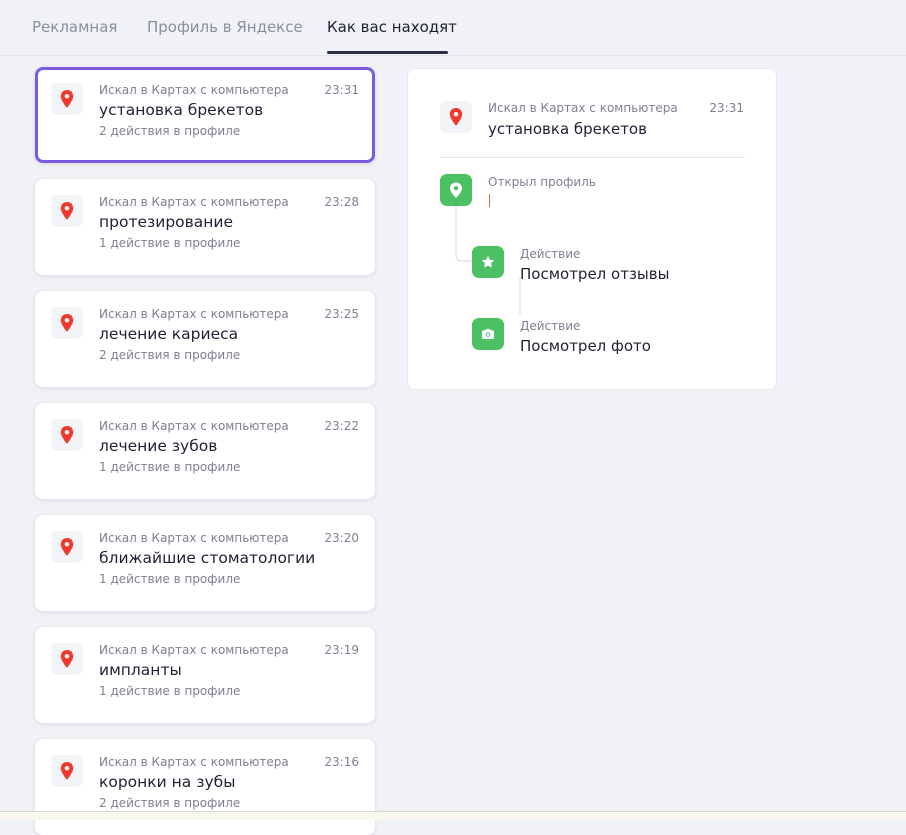 This screenshot has width=906, height=835. What do you see at coordinates (167, 782) in the screenshot?
I see `item-query: коронки на зубы` at bounding box center [167, 782].